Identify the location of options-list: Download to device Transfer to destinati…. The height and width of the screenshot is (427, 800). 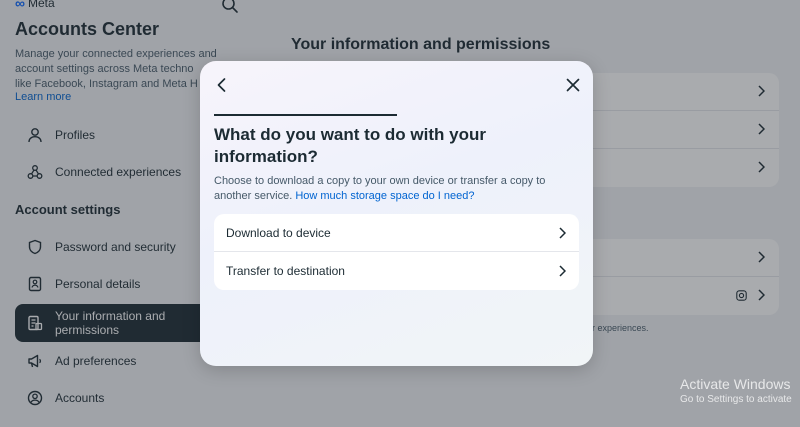
(396, 252).